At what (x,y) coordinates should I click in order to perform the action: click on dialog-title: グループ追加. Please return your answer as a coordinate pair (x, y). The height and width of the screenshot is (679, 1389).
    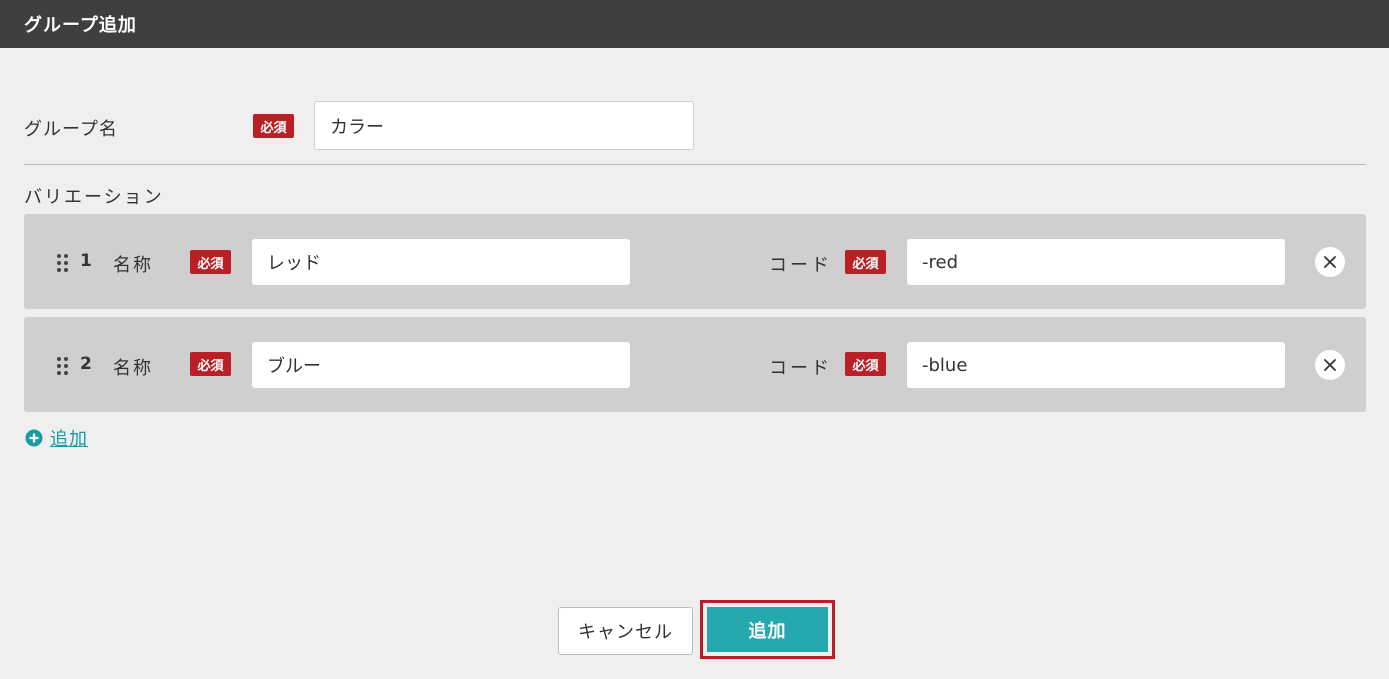
    Looking at the image, I should click on (80, 25).